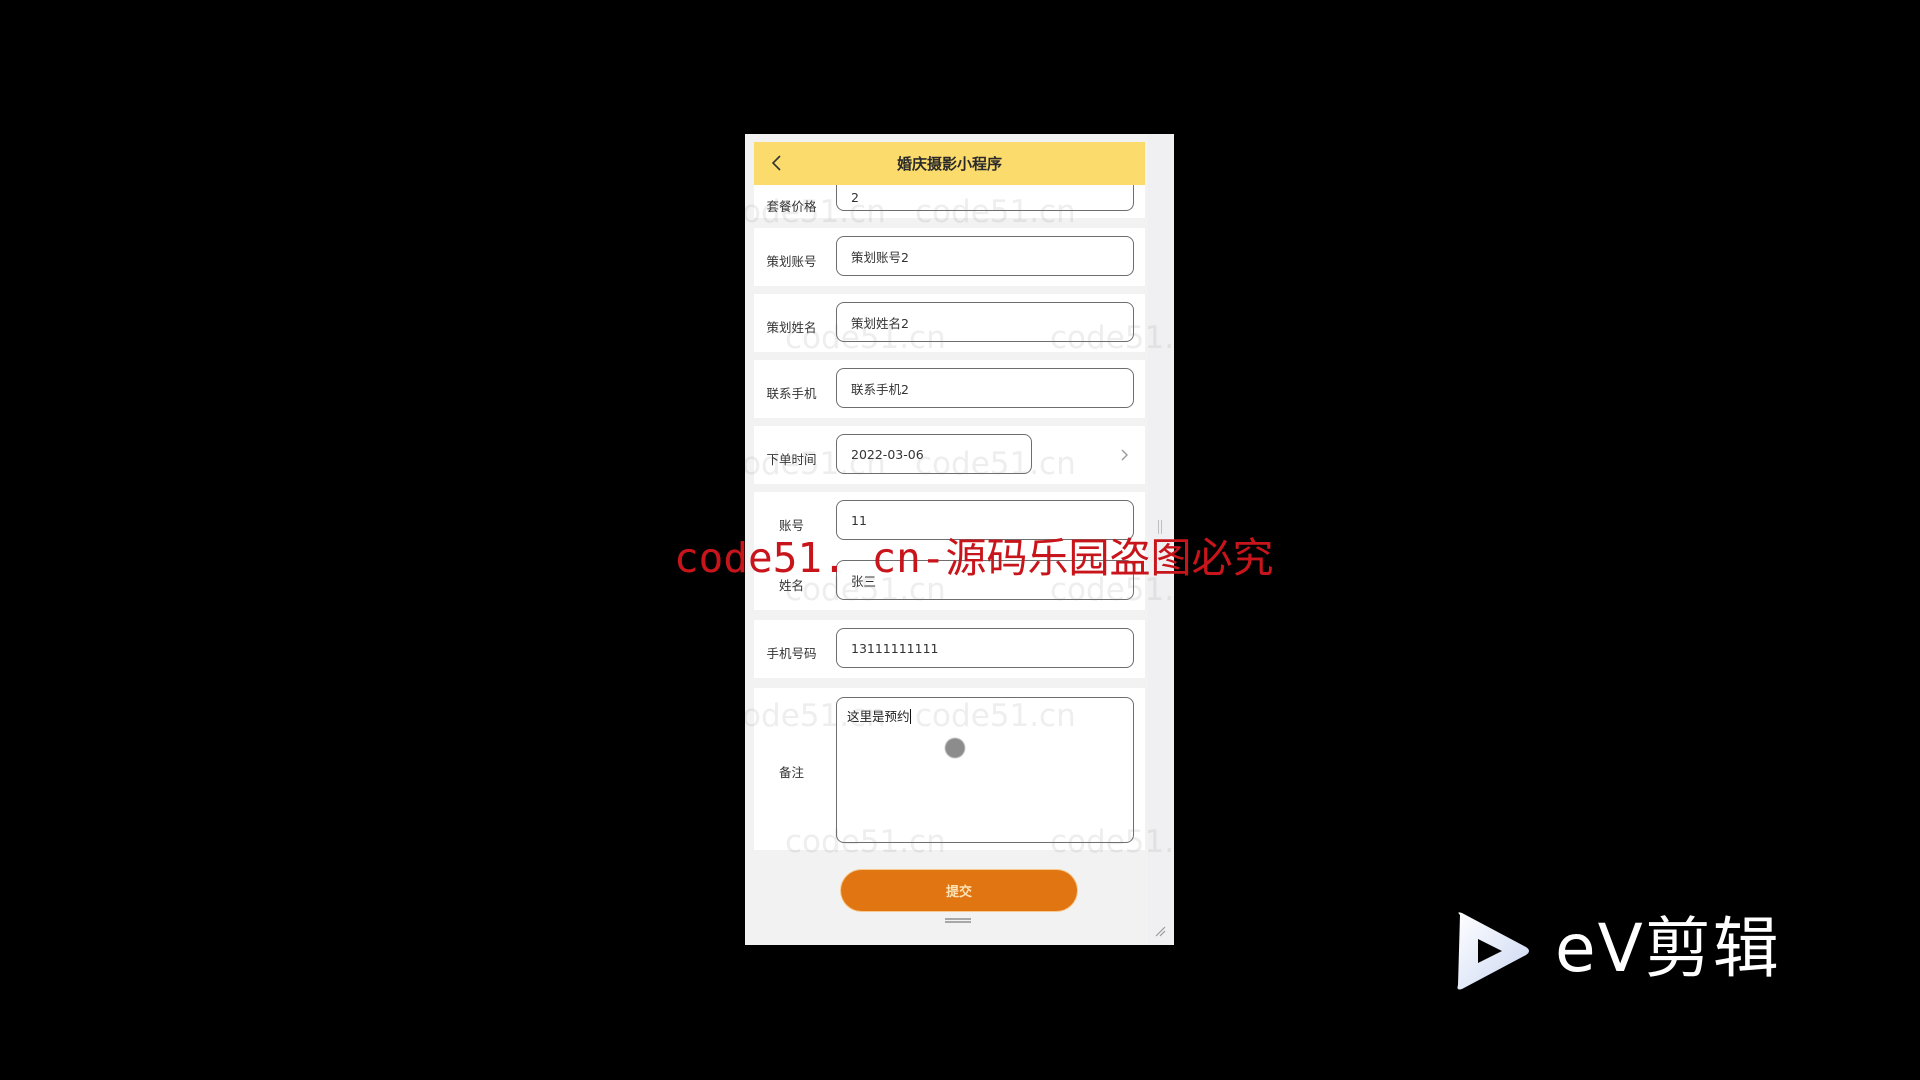  What do you see at coordinates (791, 459) in the screenshot?
I see `field-label: 下单时间` at bounding box center [791, 459].